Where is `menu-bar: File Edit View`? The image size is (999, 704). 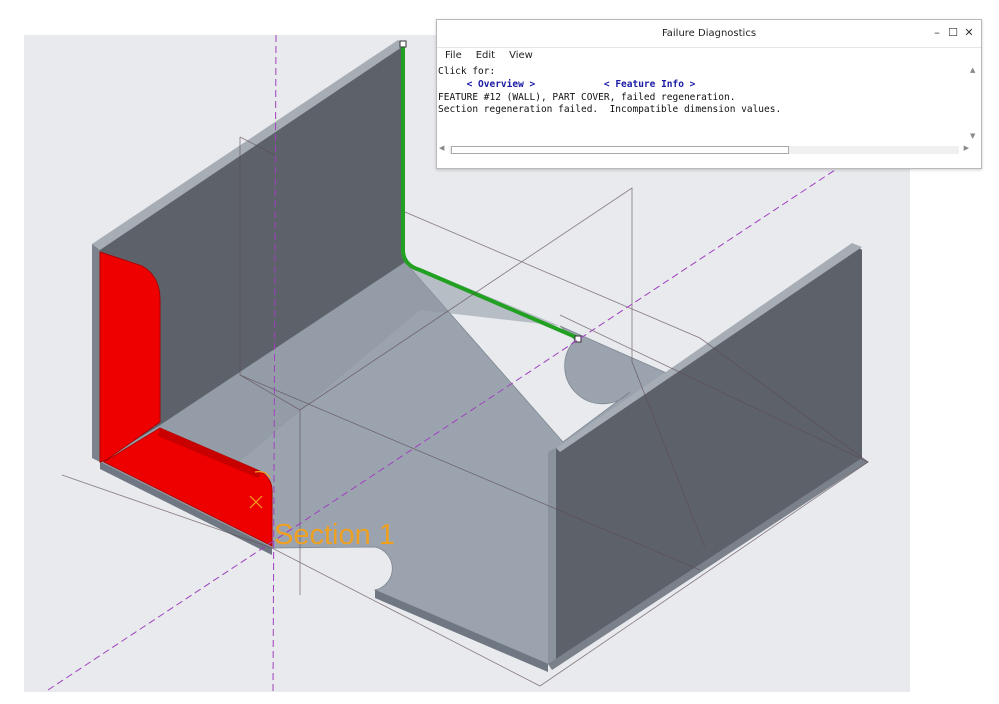
menu-bar: File Edit View is located at coordinates (494, 55).